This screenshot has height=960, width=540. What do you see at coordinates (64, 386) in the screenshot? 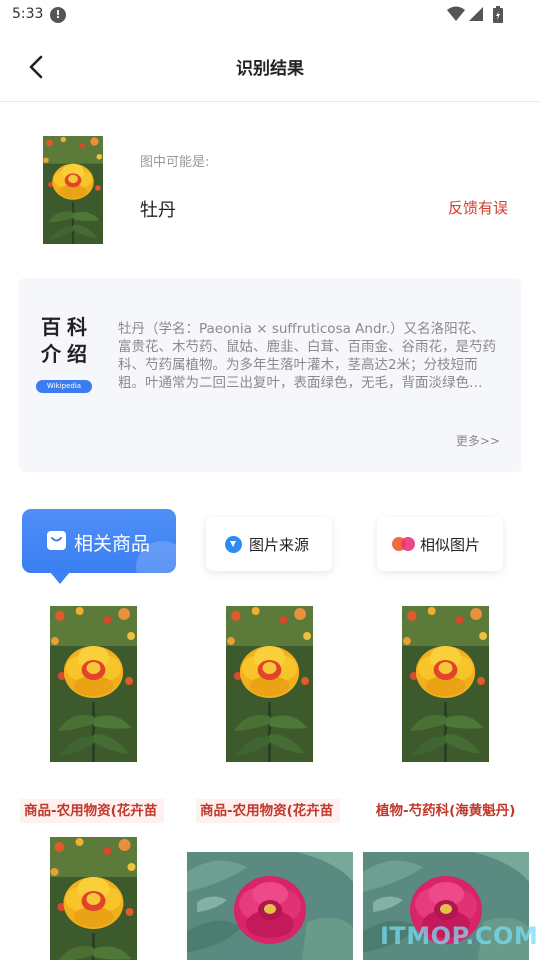
I see `wikipedia-badge: Wikipedia` at bounding box center [64, 386].